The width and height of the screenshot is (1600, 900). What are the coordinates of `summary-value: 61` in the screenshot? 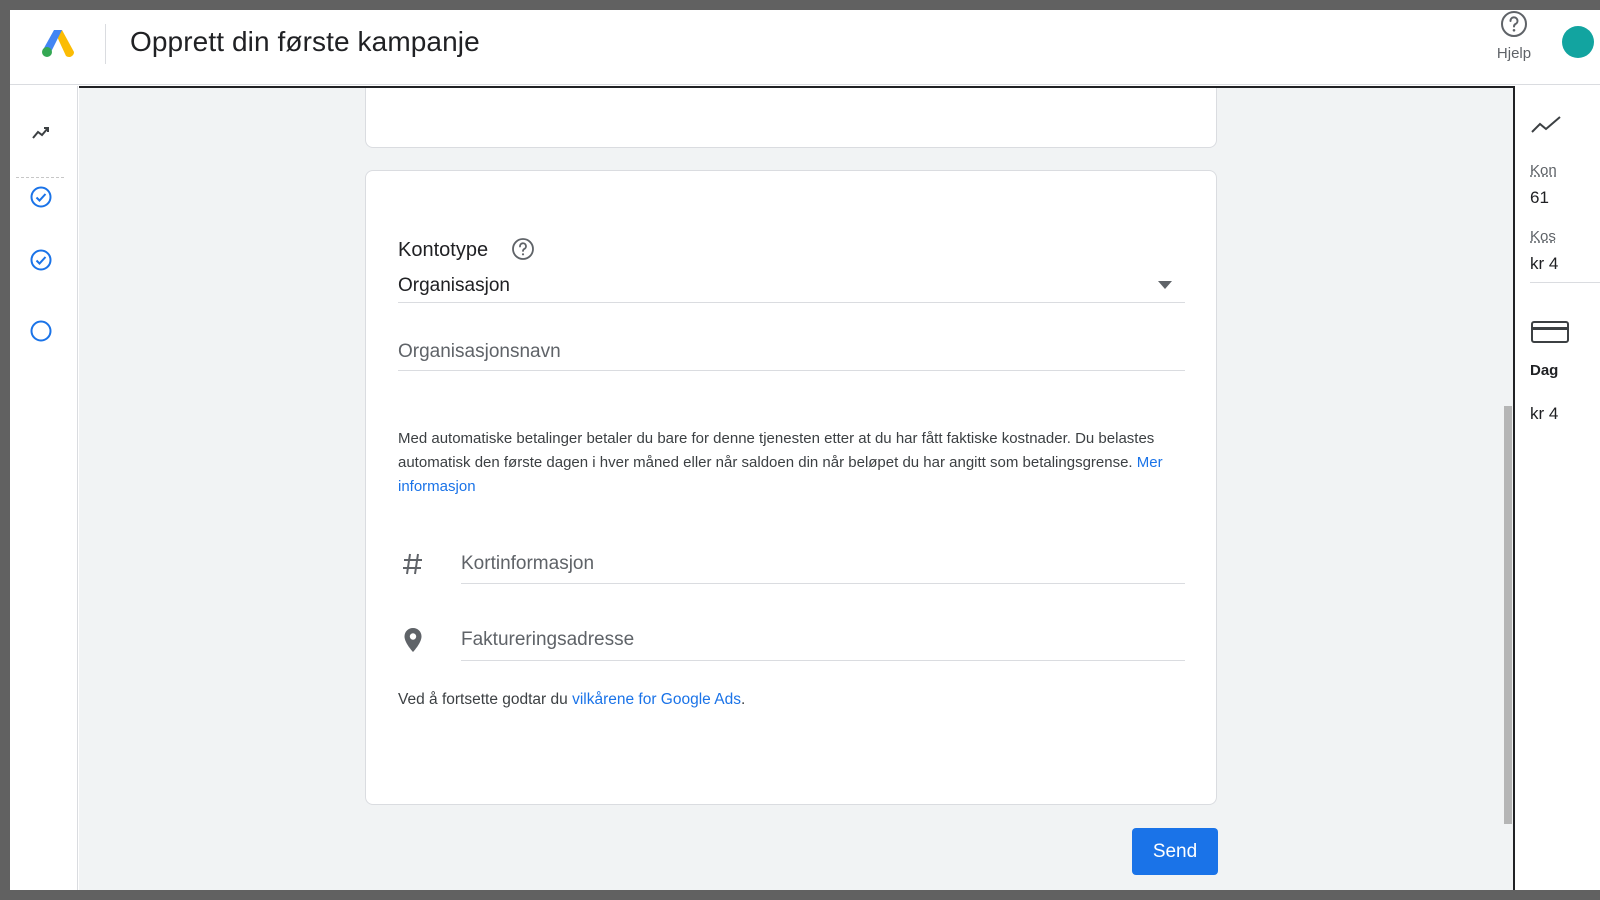 It's located at (1539, 197).